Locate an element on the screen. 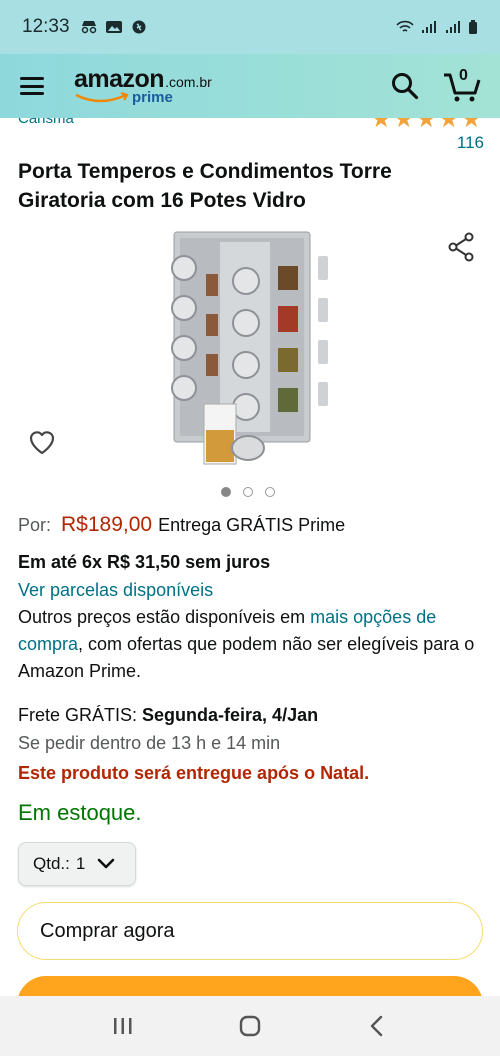  buy-now-button: Comprar agora is located at coordinates (250, 931).